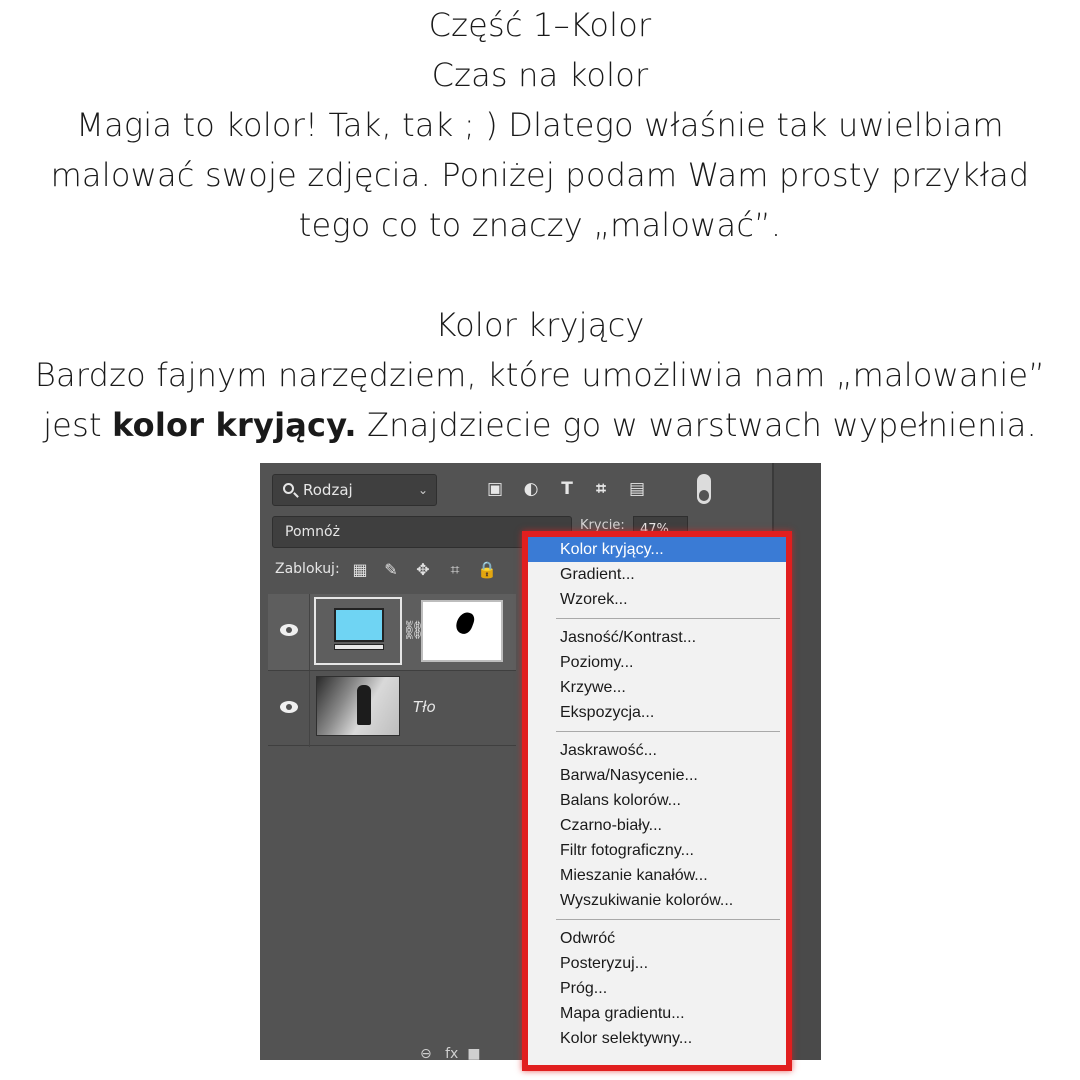  I want to click on lock-brush-icon: ✎, so click(391, 570).